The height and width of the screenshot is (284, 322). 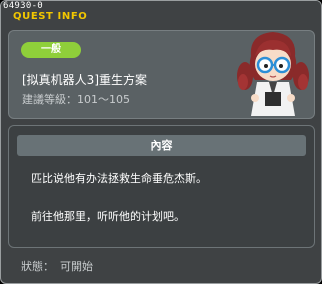 What do you see at coordinates (37, 266) in the screenshot?
I see `status-label: 狀態：` at bounding box center [37, 266].